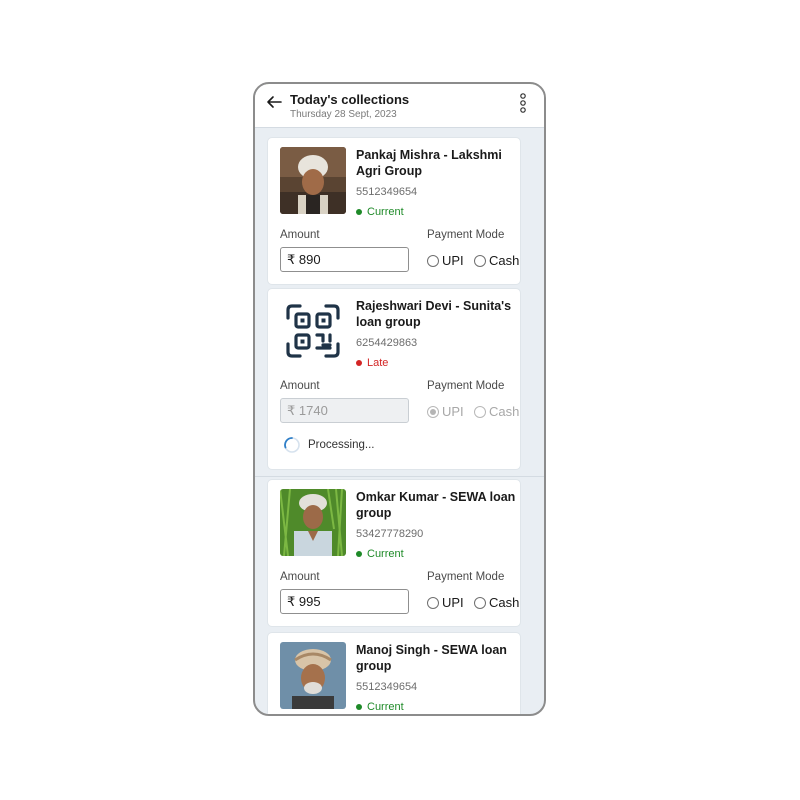 The image size is (800, 800). I want to click on spinner-icon, so click(292, 445).